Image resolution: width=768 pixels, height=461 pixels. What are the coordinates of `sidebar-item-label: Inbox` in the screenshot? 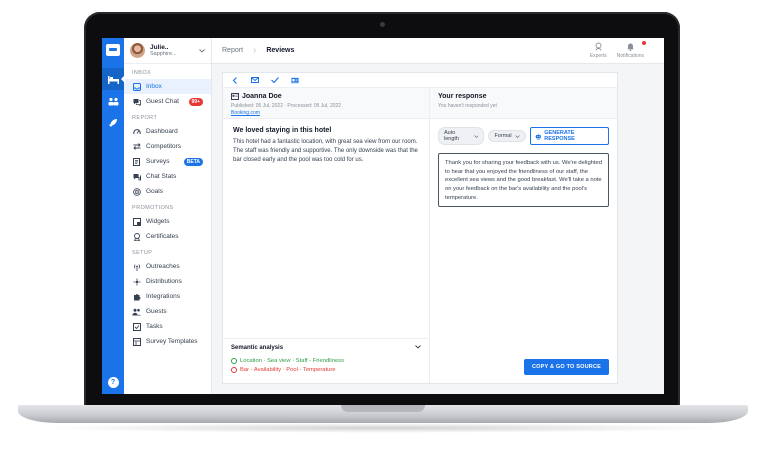 It's located at (154, 86).